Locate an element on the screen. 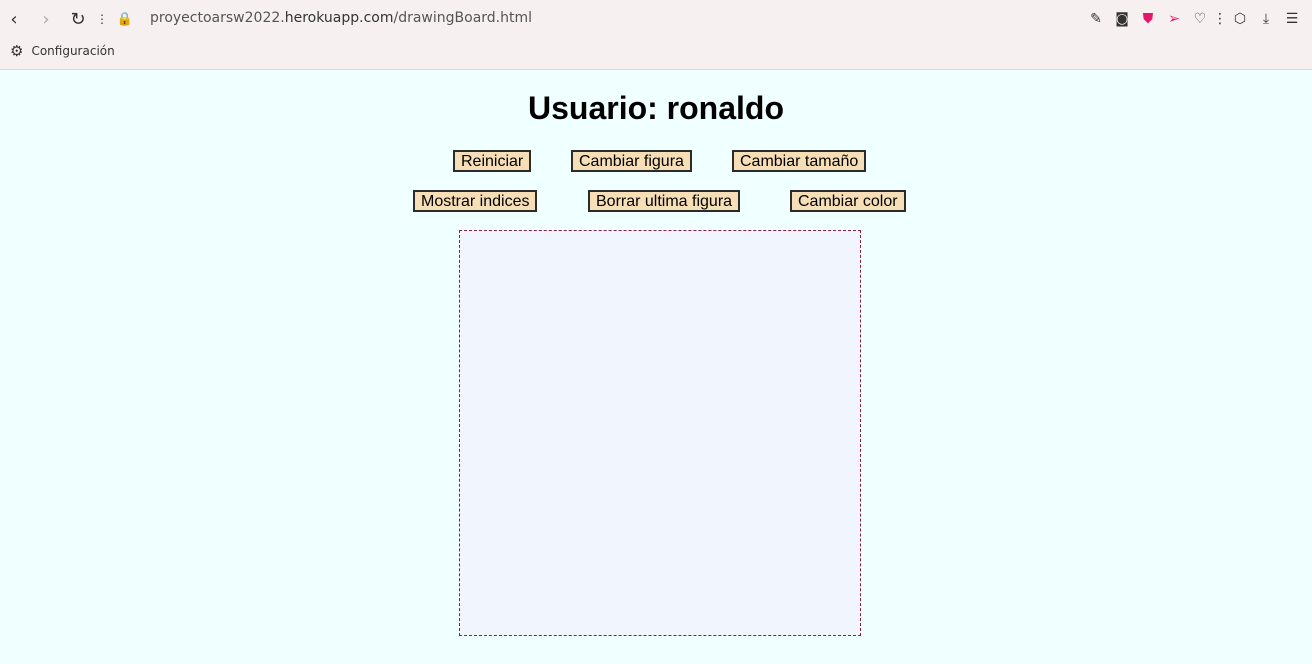 The width and height of the screenshot is (1312, 664). toolbar-icons: ✎ ◙ ⛊ ➢ ♡ ⋮ ⬡ ⤓ ☰ is located at coordinates (1194, 19).